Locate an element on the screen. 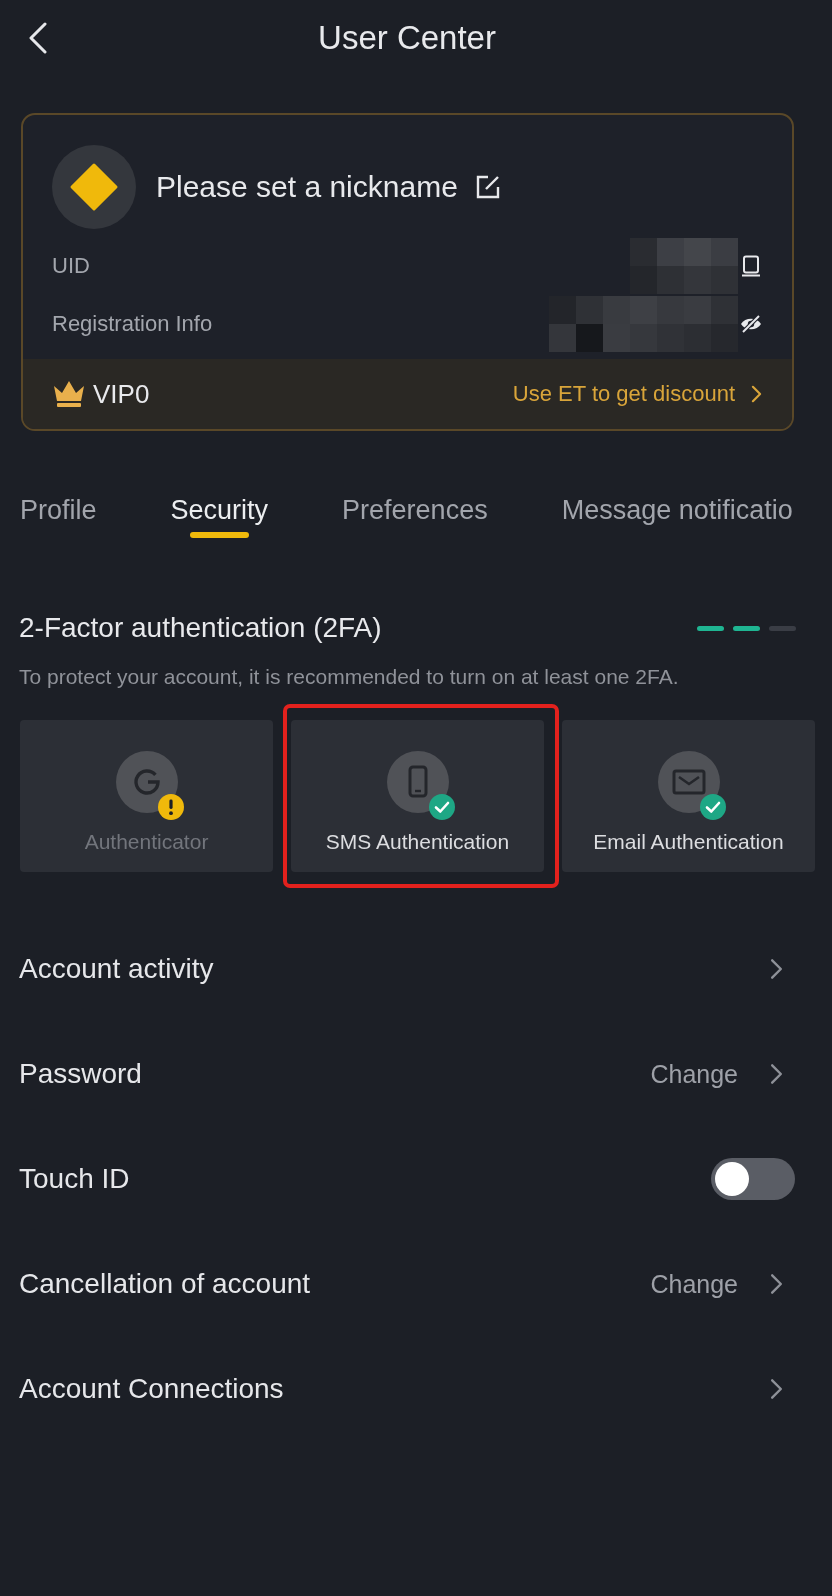 The width and height of the screenshot is (832, 1596). crown-icon is located at coordinates (69, 394).